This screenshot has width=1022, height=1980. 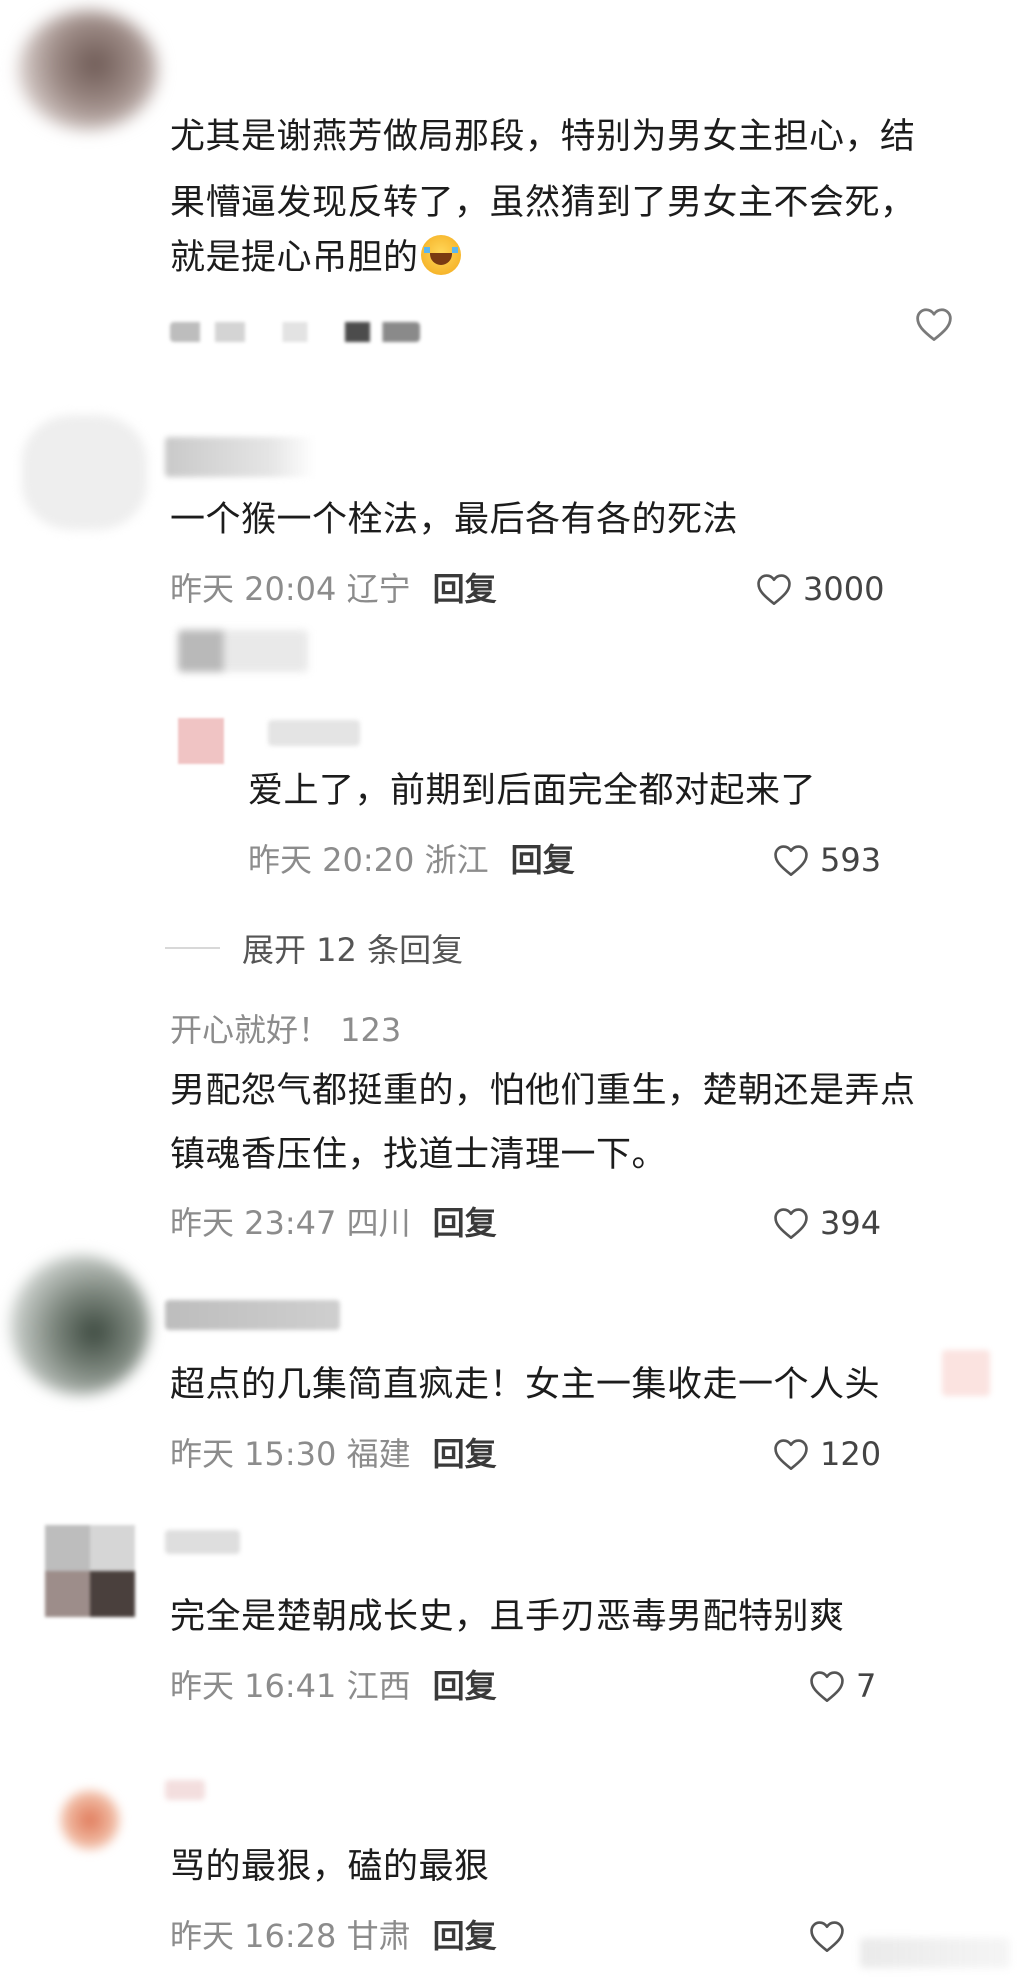 What do you see at coordinates (290, 1454) in the screenshot?
I see `comment-time: 昨天 15:30 福建` at bounding box center [290, 1454].